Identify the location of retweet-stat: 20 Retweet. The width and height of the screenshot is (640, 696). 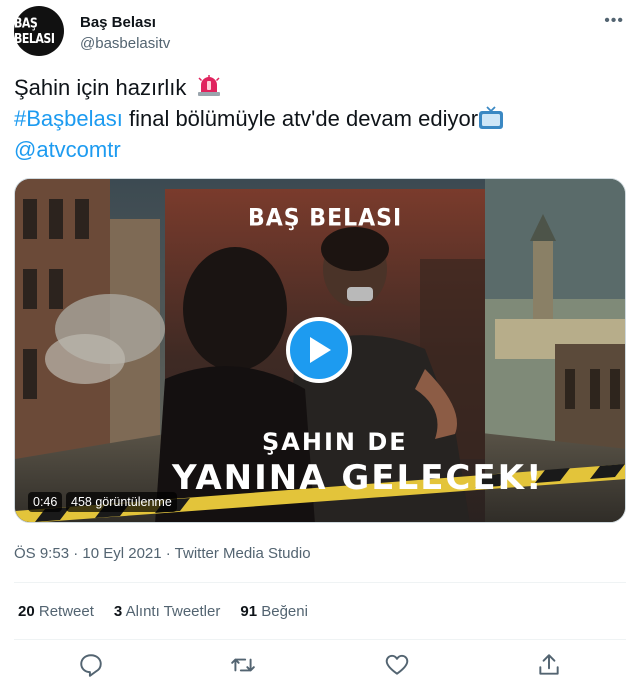
(56, 611).